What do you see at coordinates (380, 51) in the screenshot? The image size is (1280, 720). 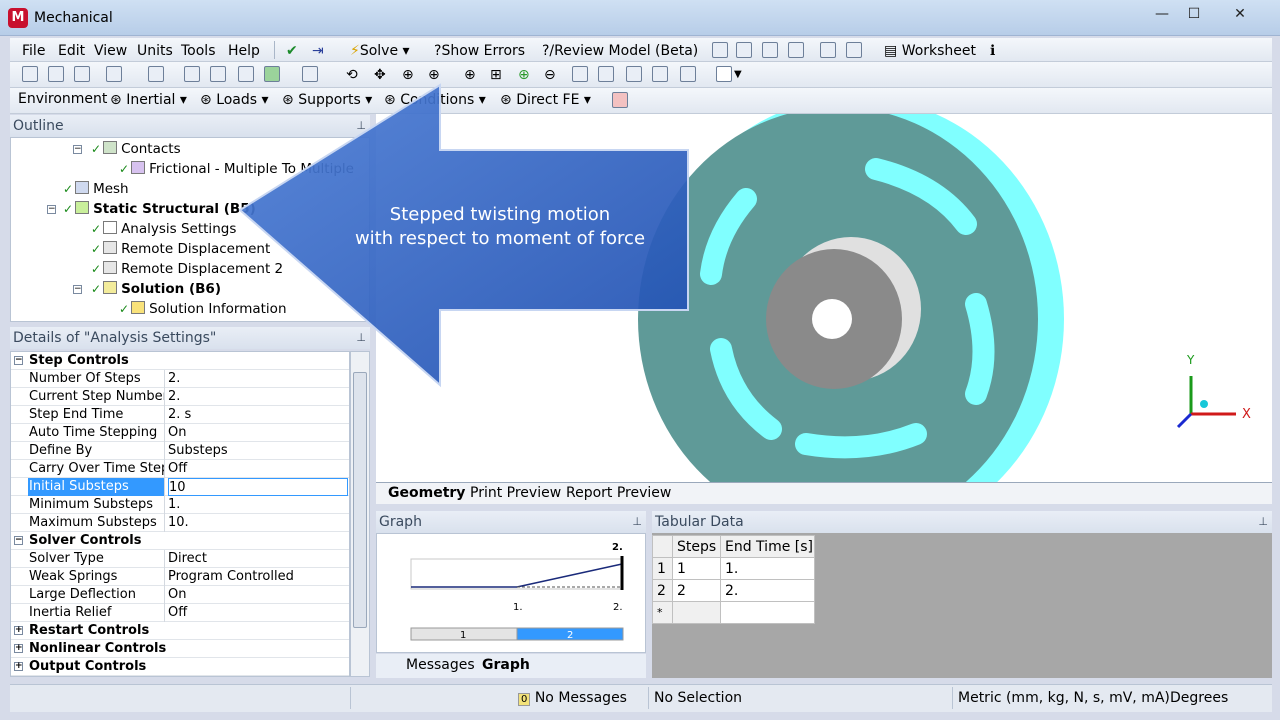 I see `solve-button: ⚡Solve ▾` at bounding box center [380, 51].